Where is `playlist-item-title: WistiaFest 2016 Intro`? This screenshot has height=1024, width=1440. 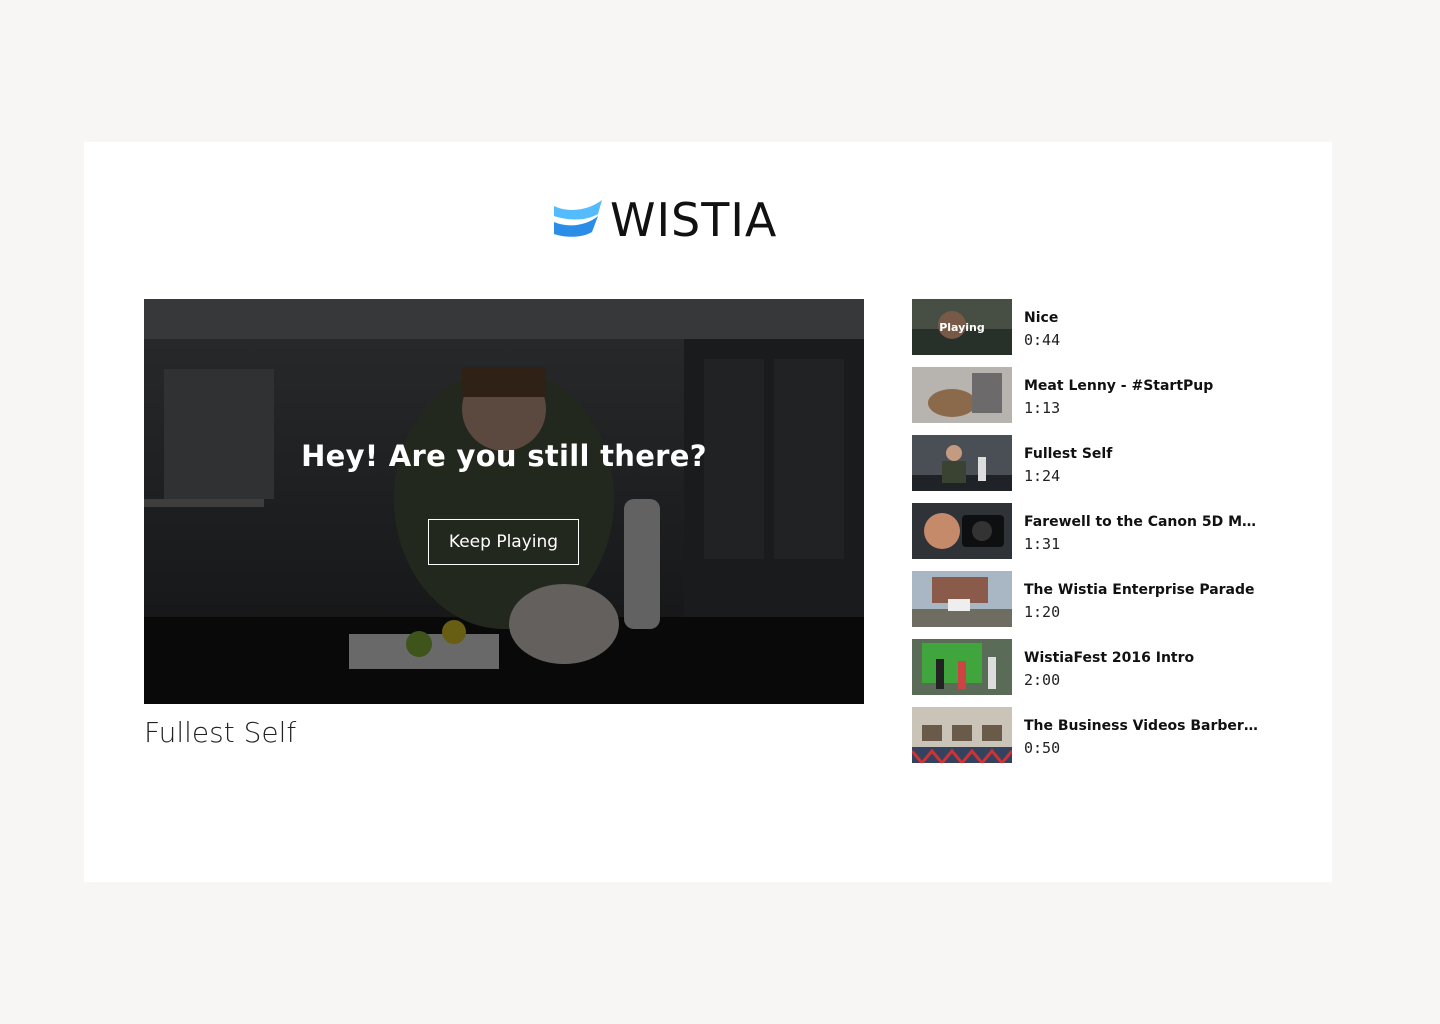
playlist-item-title: WistiaFest 2016 Intro is located at coordinates (1144, 658).